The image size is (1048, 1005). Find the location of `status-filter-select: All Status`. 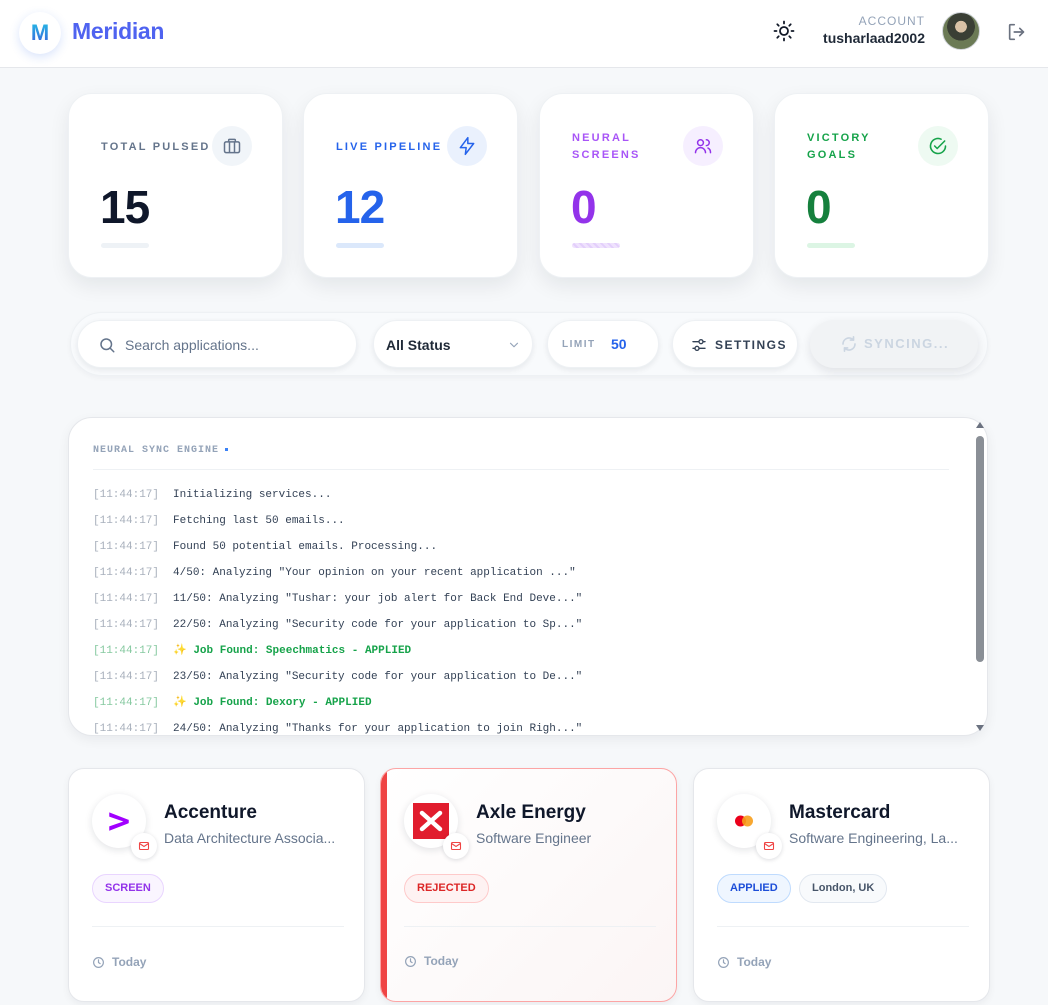

status-filter-select: All Status is located at coordinates (453, 344).